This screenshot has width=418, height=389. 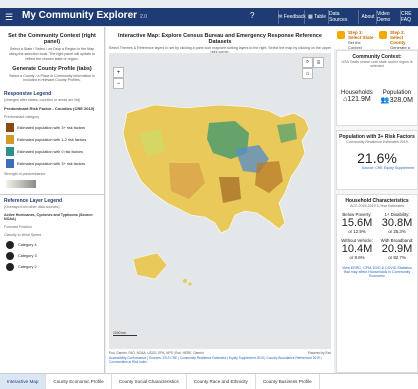 I want to click on without-vehicle-stat: Without Vehicle: 10.4M or 8.6%, so click(x=357, y=249).